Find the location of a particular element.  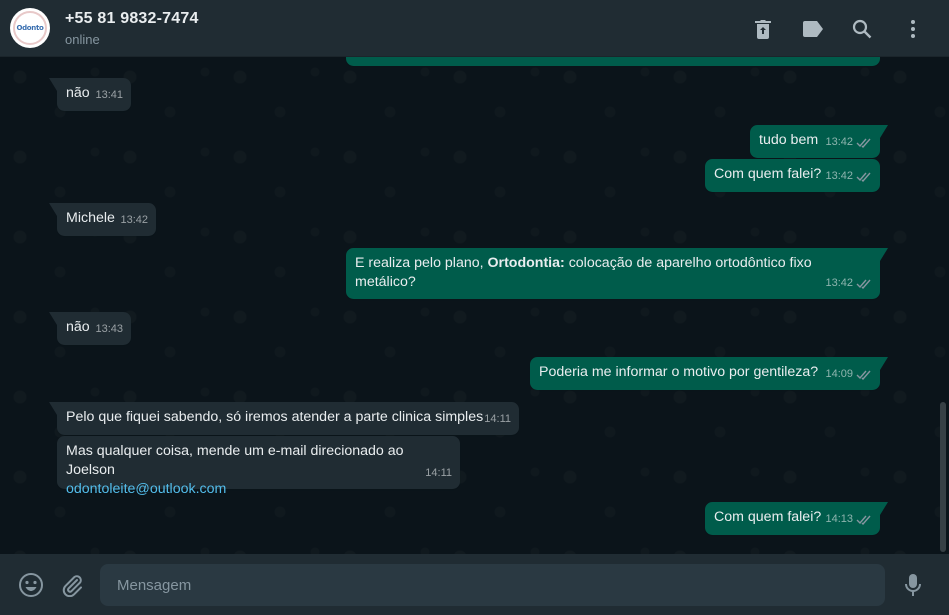

chat-header: Odonto +55 81 9832-7474 online is located at coordinates (474, 28).